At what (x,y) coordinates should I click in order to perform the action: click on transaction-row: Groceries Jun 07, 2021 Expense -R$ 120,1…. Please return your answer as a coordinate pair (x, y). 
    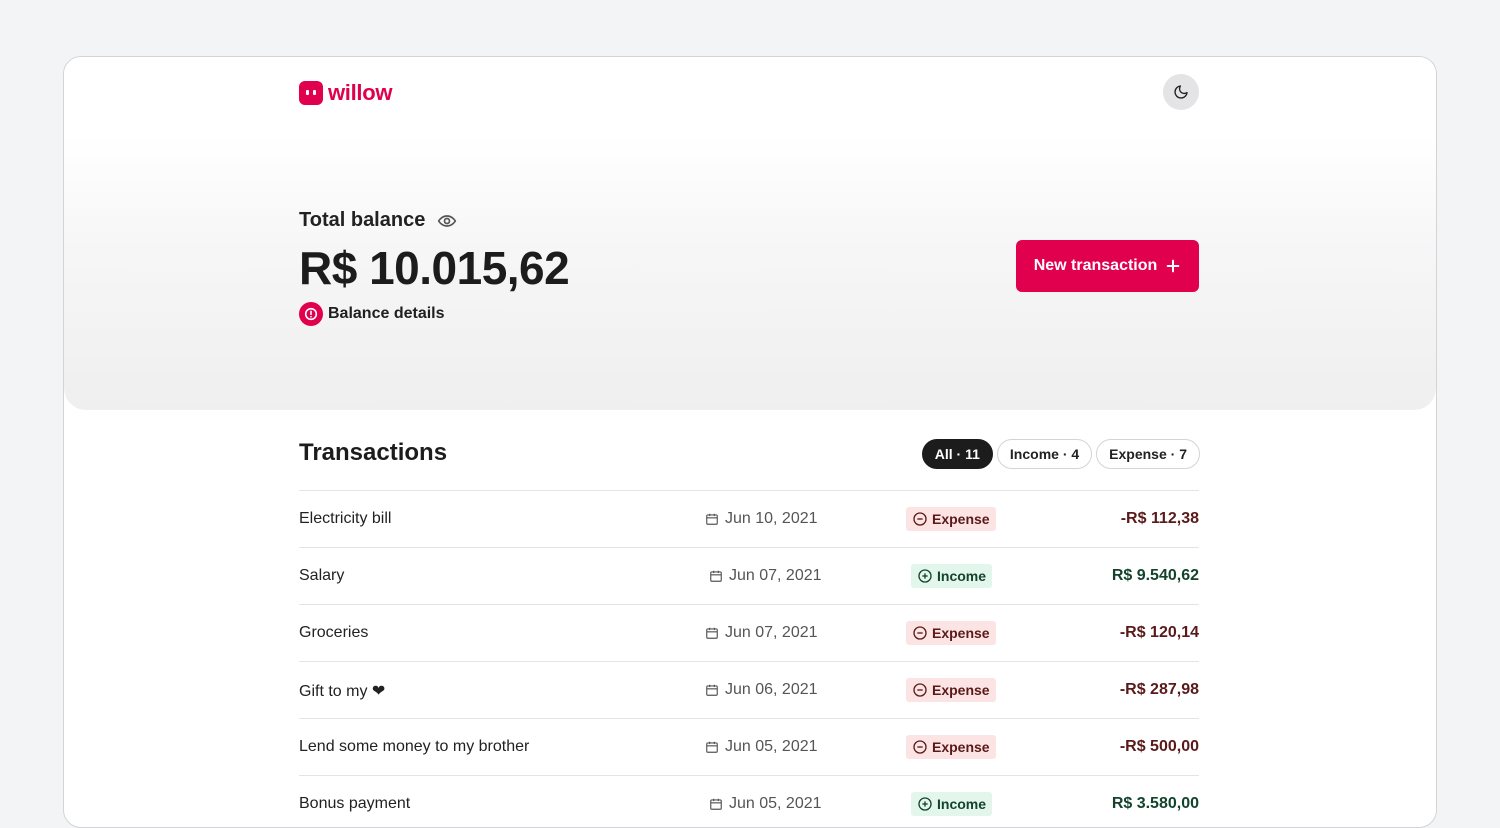
    Looking at the image, I should click on (749, 632).